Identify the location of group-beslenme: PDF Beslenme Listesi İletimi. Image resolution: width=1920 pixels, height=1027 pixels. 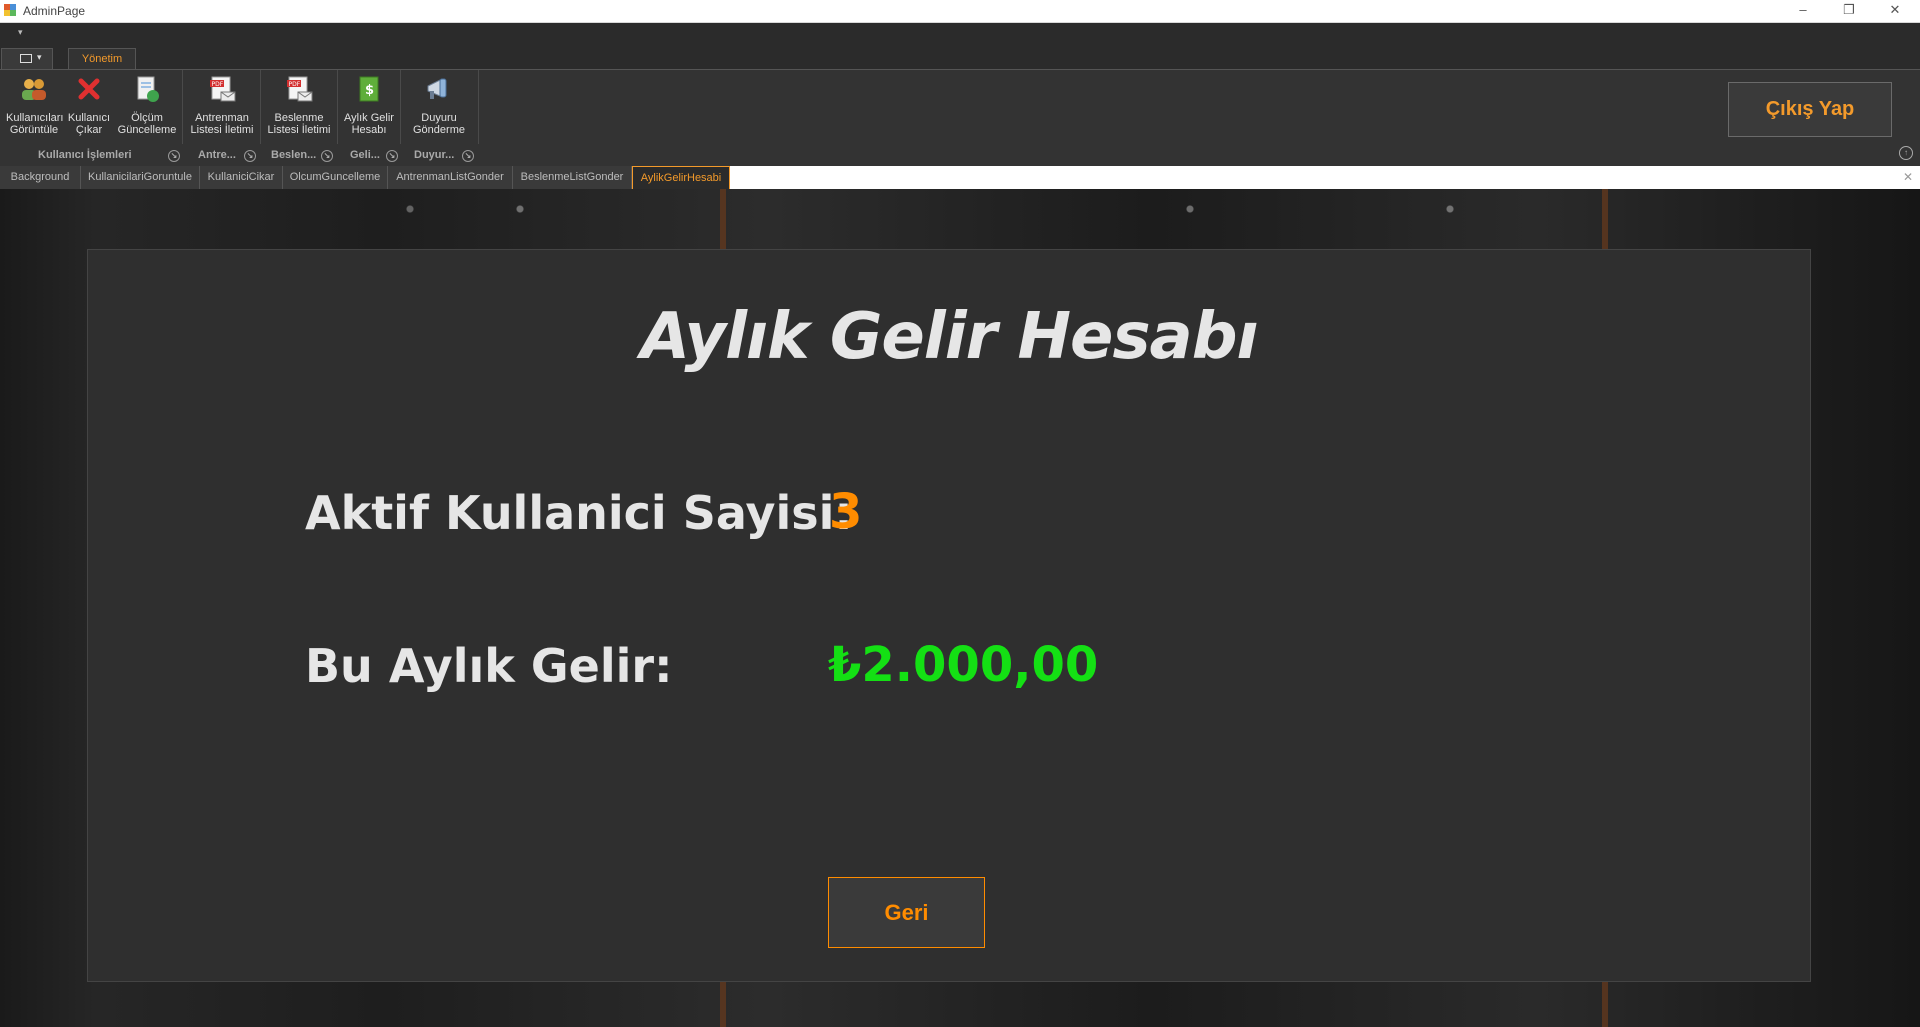
(299, 107).